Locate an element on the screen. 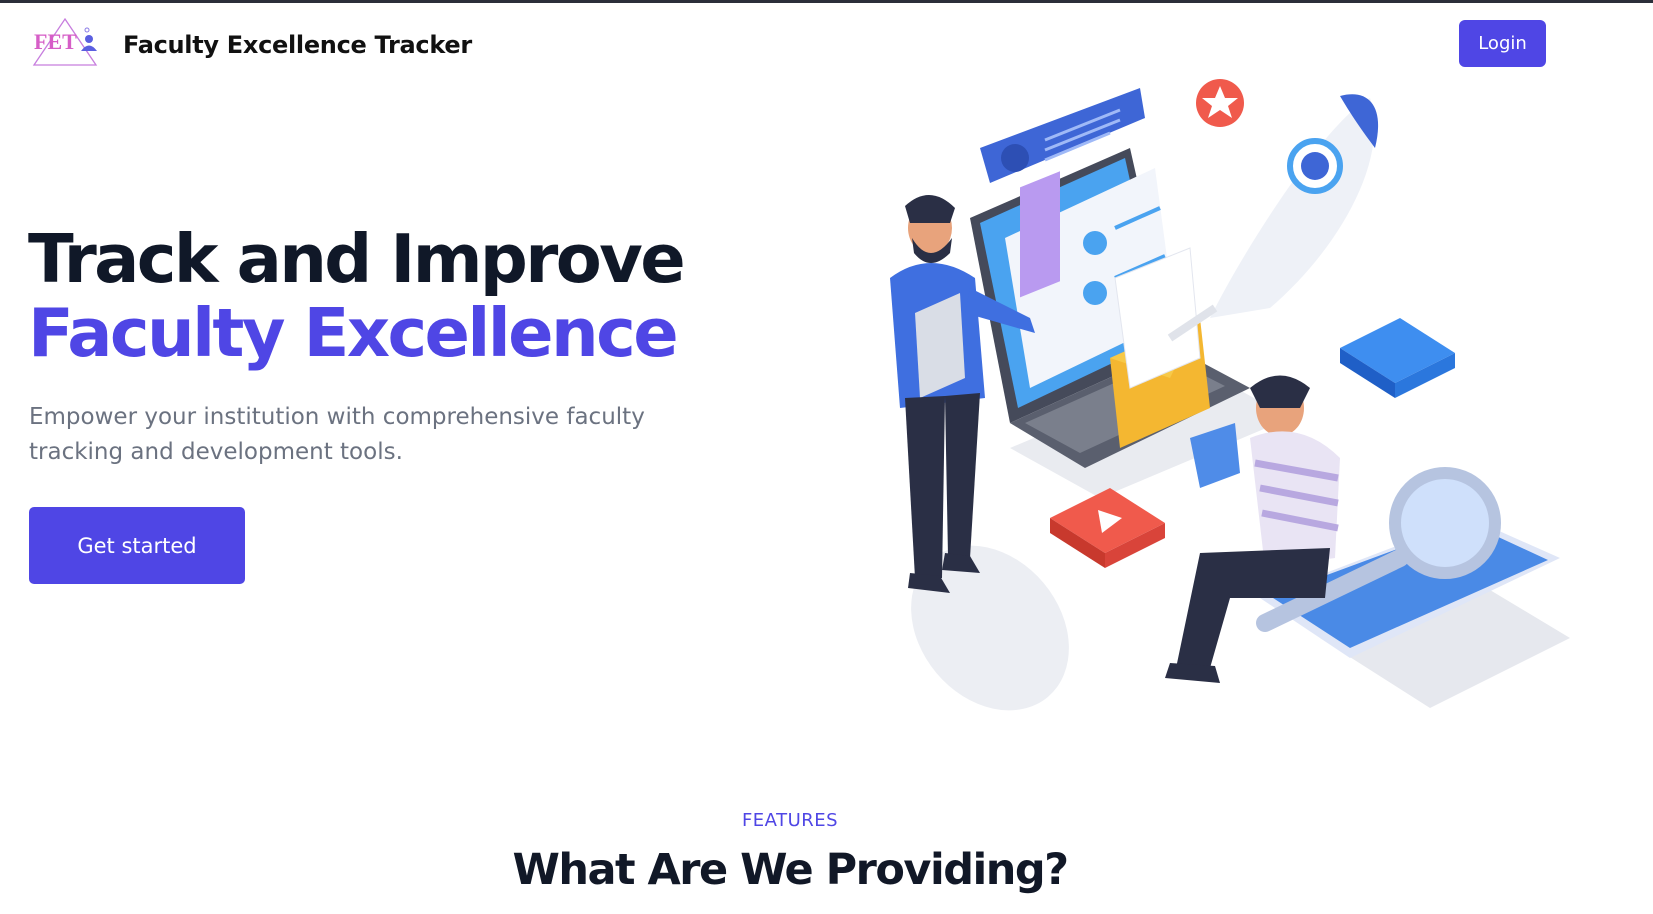  features-heading: What Are We Providing? is located at coordinates (790, 870).